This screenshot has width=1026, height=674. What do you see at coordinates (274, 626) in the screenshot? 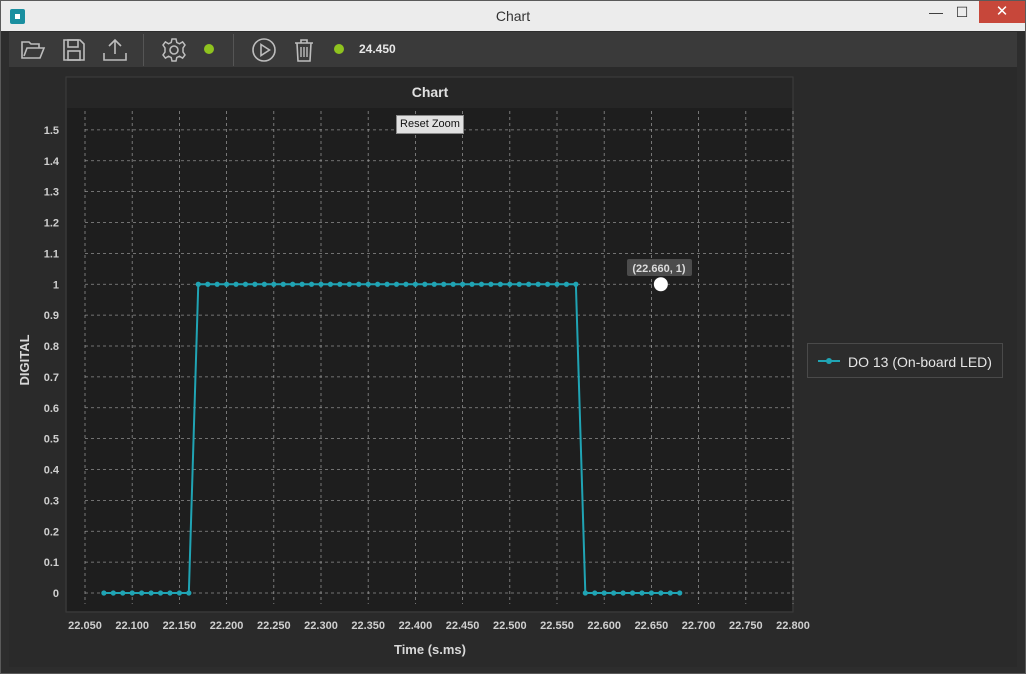
I see `x-tick-label: 22.250` at bounding box center [274, 626].